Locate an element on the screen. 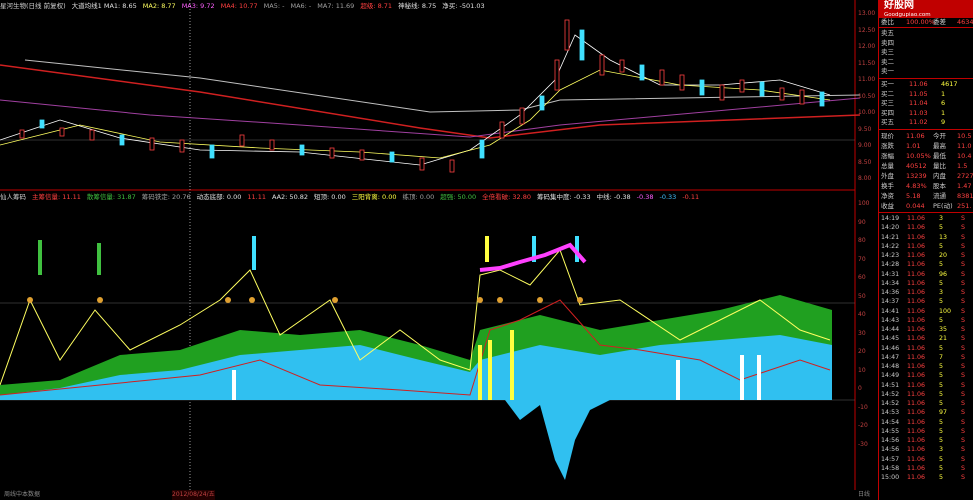 This screenshot has width=973, height=500. tick-time: 14:31 is located at coordinates (890, 274).